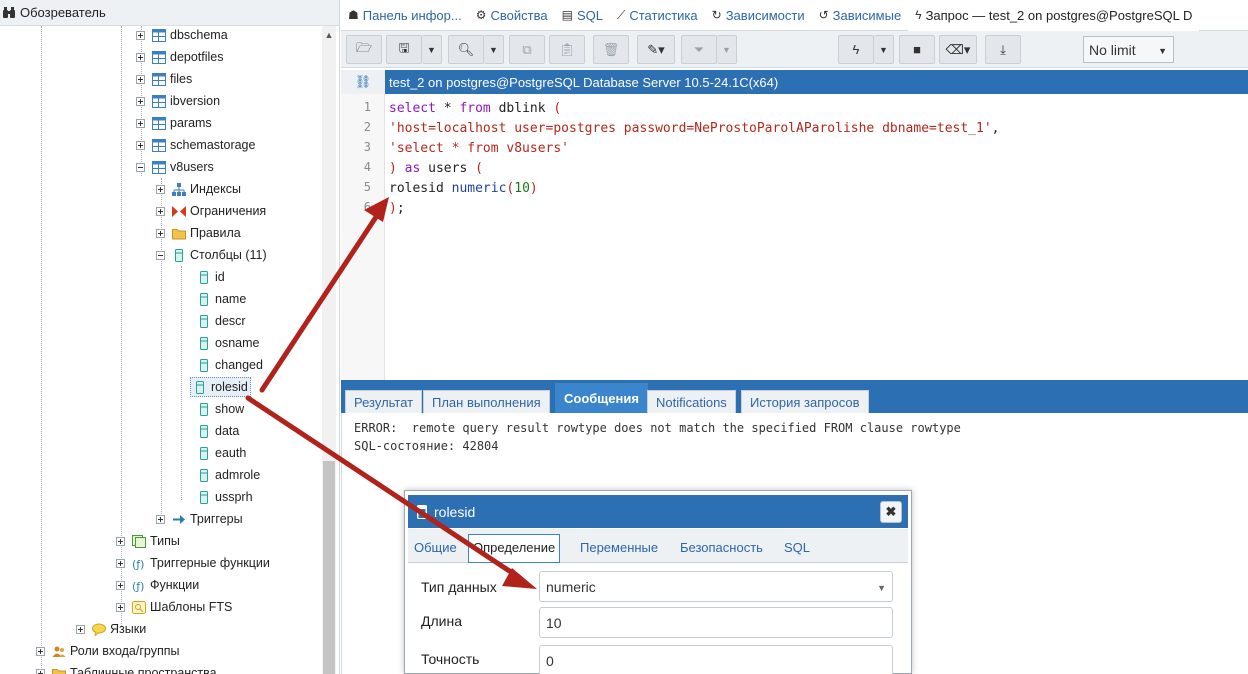 The width and height of the screenshot is (1248, 674). What do you see at coordinates (228, 343) in the screenshot?
I see `tree-node-column-osname: osname` at bounding box center [228, 343].